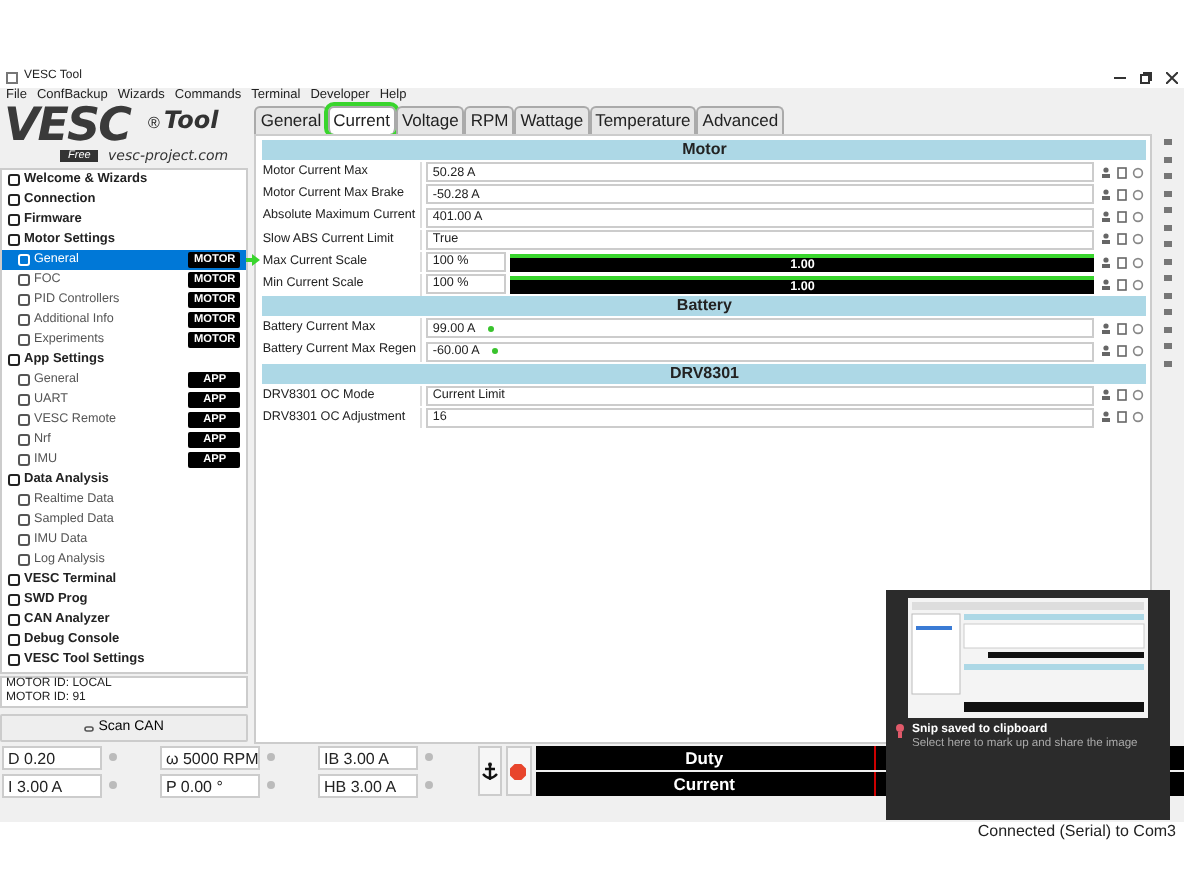  I want to click on value-field: I 3.00 A, so click(52, 785).